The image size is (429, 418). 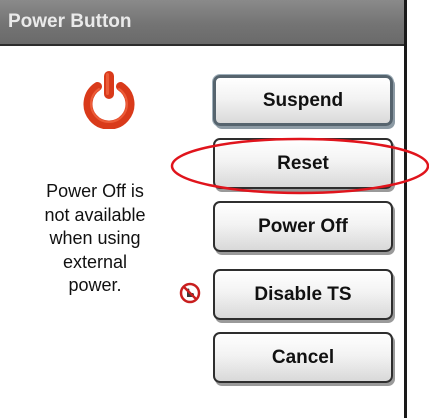 What do you see at coordinates (303, 357) in the screenshot?
I see `cancel-button: Cancel` at bounding box center [303, 357].